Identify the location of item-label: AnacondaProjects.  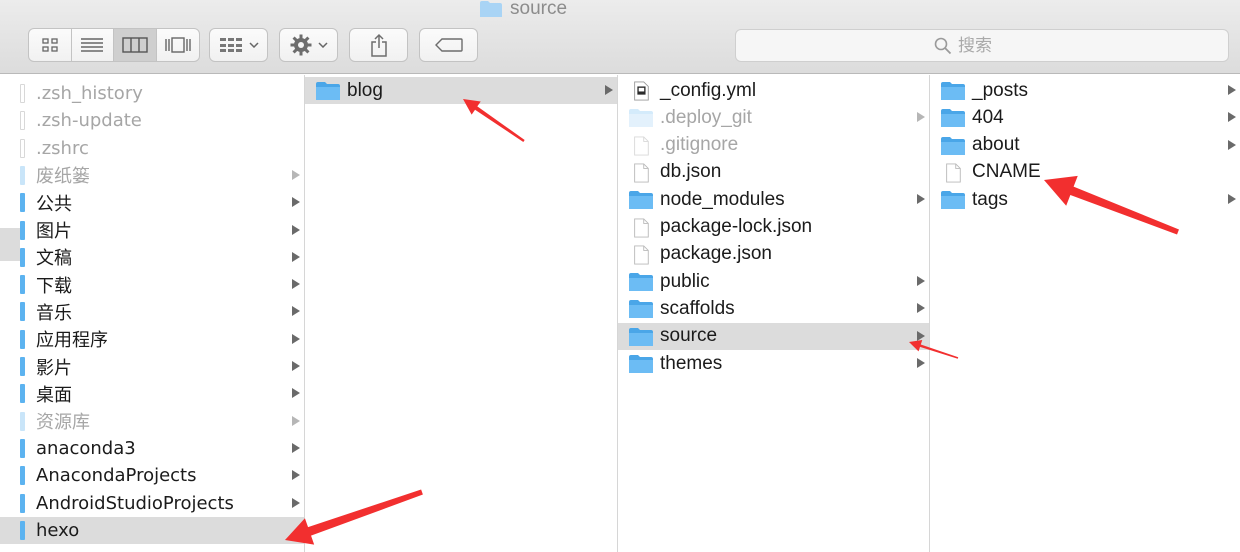
(116, 476).